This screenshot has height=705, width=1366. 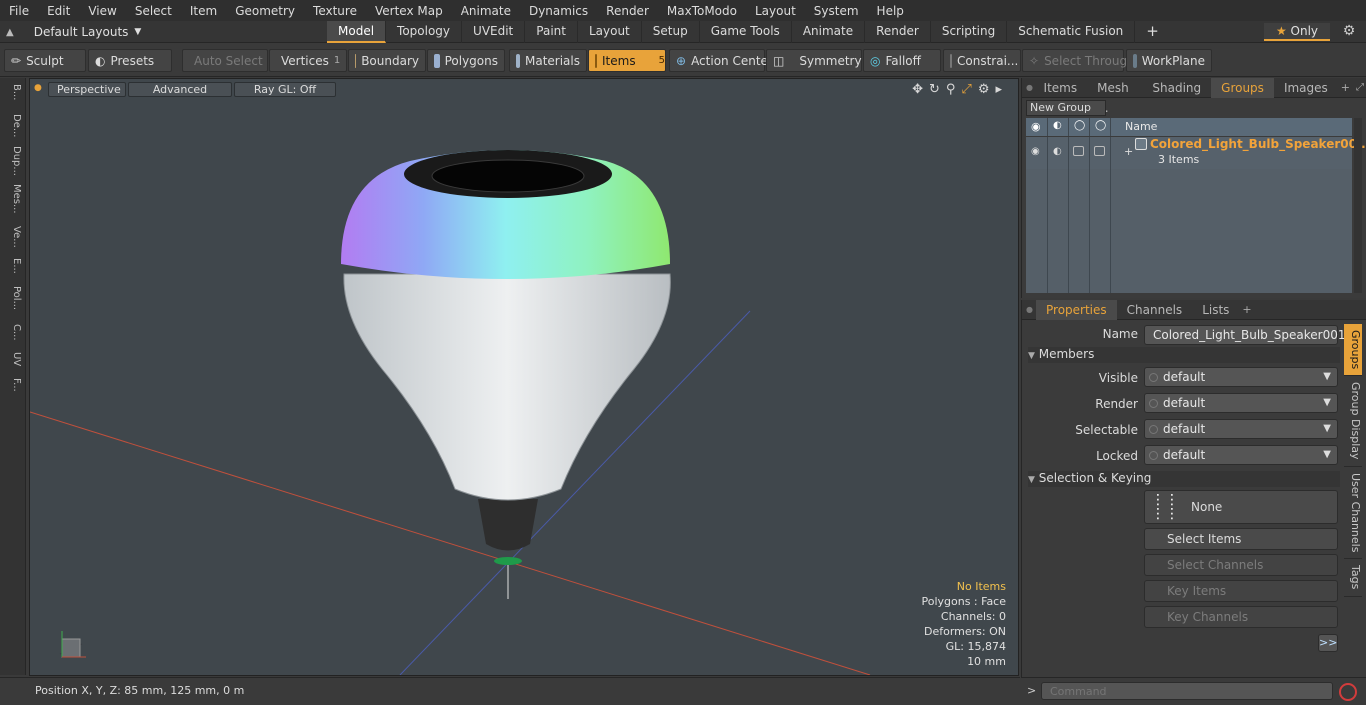 I want to click on tab-topology: Topology, so click(x=424, y=32).